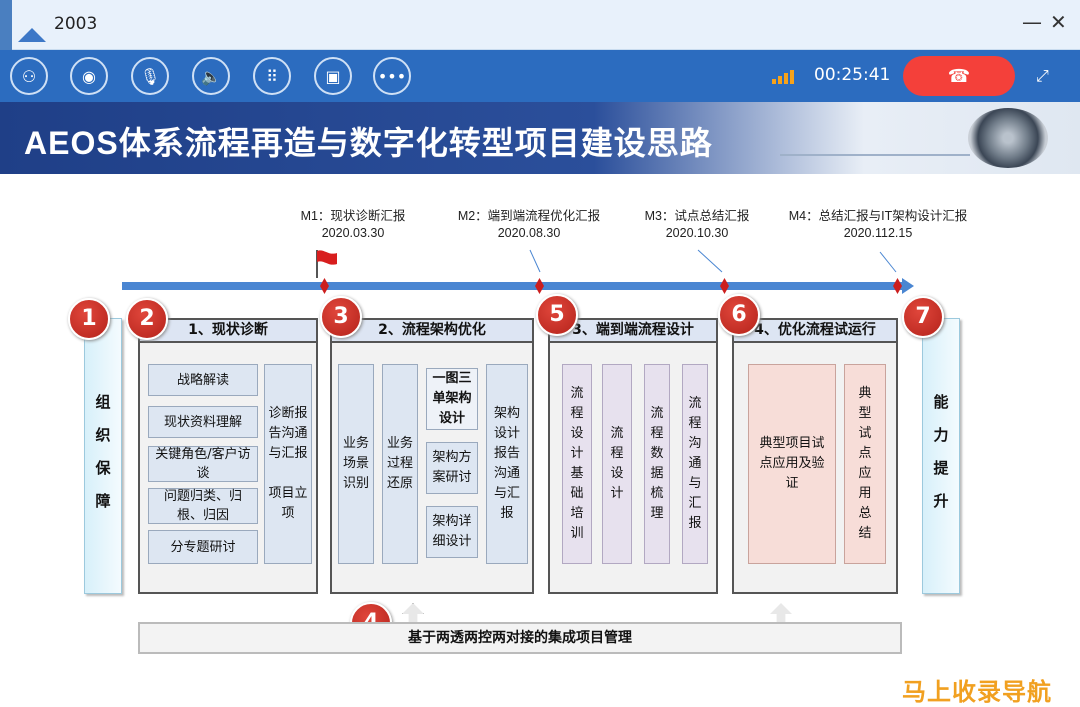 The image size is (1080, 707). I want to click on step-box: 典型试点应用总结, so click(865, 464).